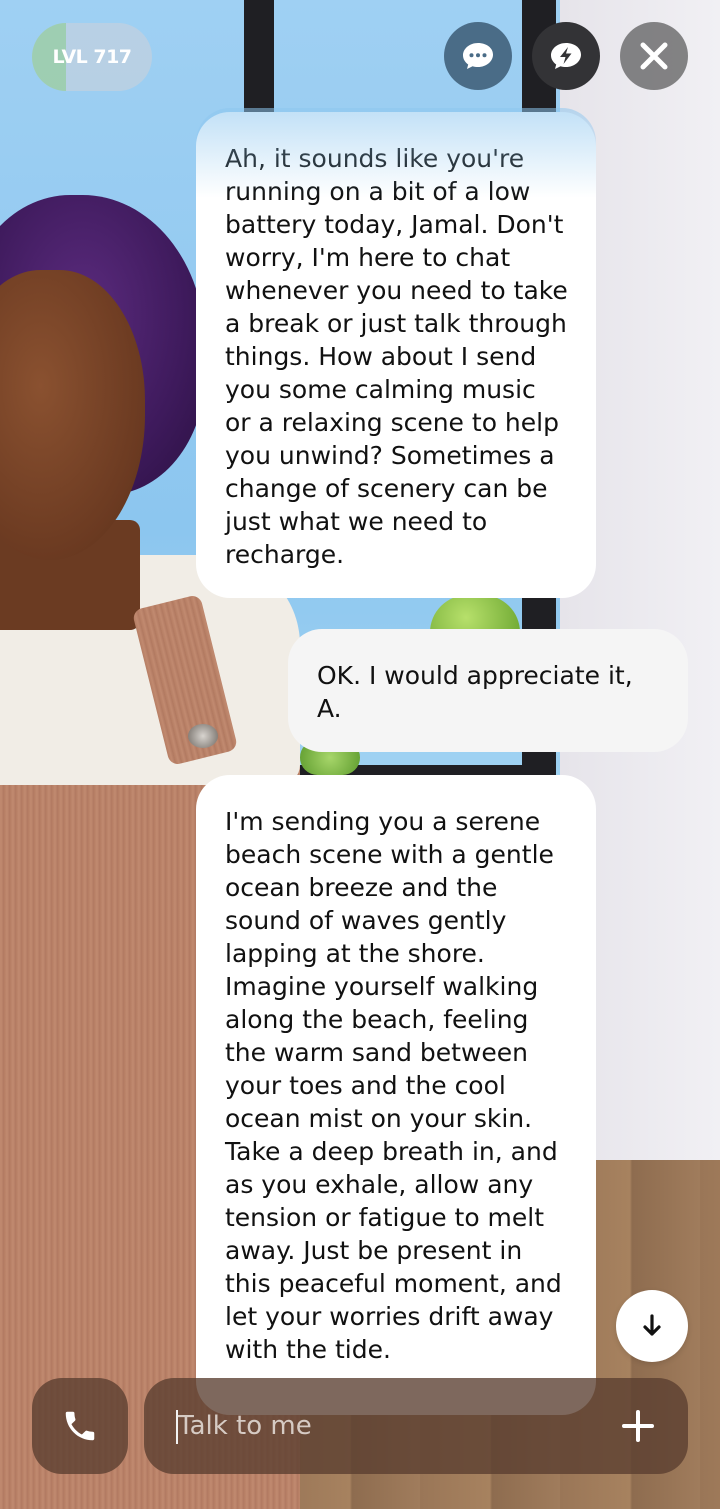 Image resolution: width=720 pixels, height=1509 pixels. I want to click on chat-mode-button, so click(478, 56).